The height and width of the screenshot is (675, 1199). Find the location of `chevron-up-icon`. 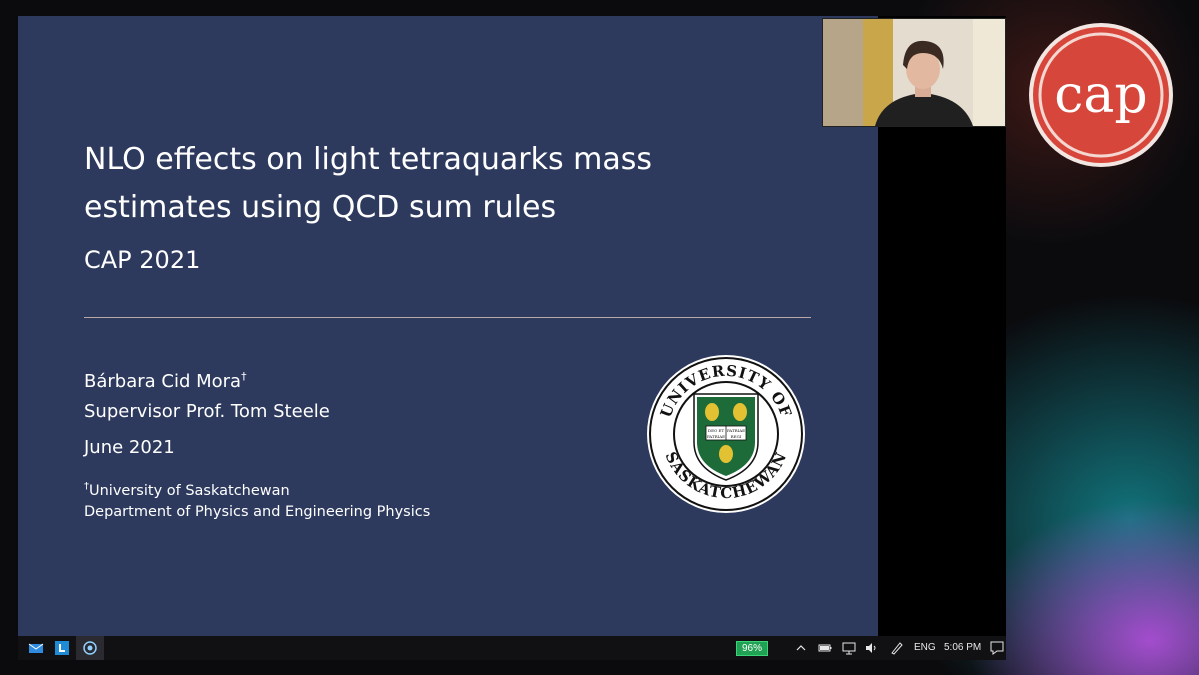

chevron-up-icon is located at coordinates (801, 648).